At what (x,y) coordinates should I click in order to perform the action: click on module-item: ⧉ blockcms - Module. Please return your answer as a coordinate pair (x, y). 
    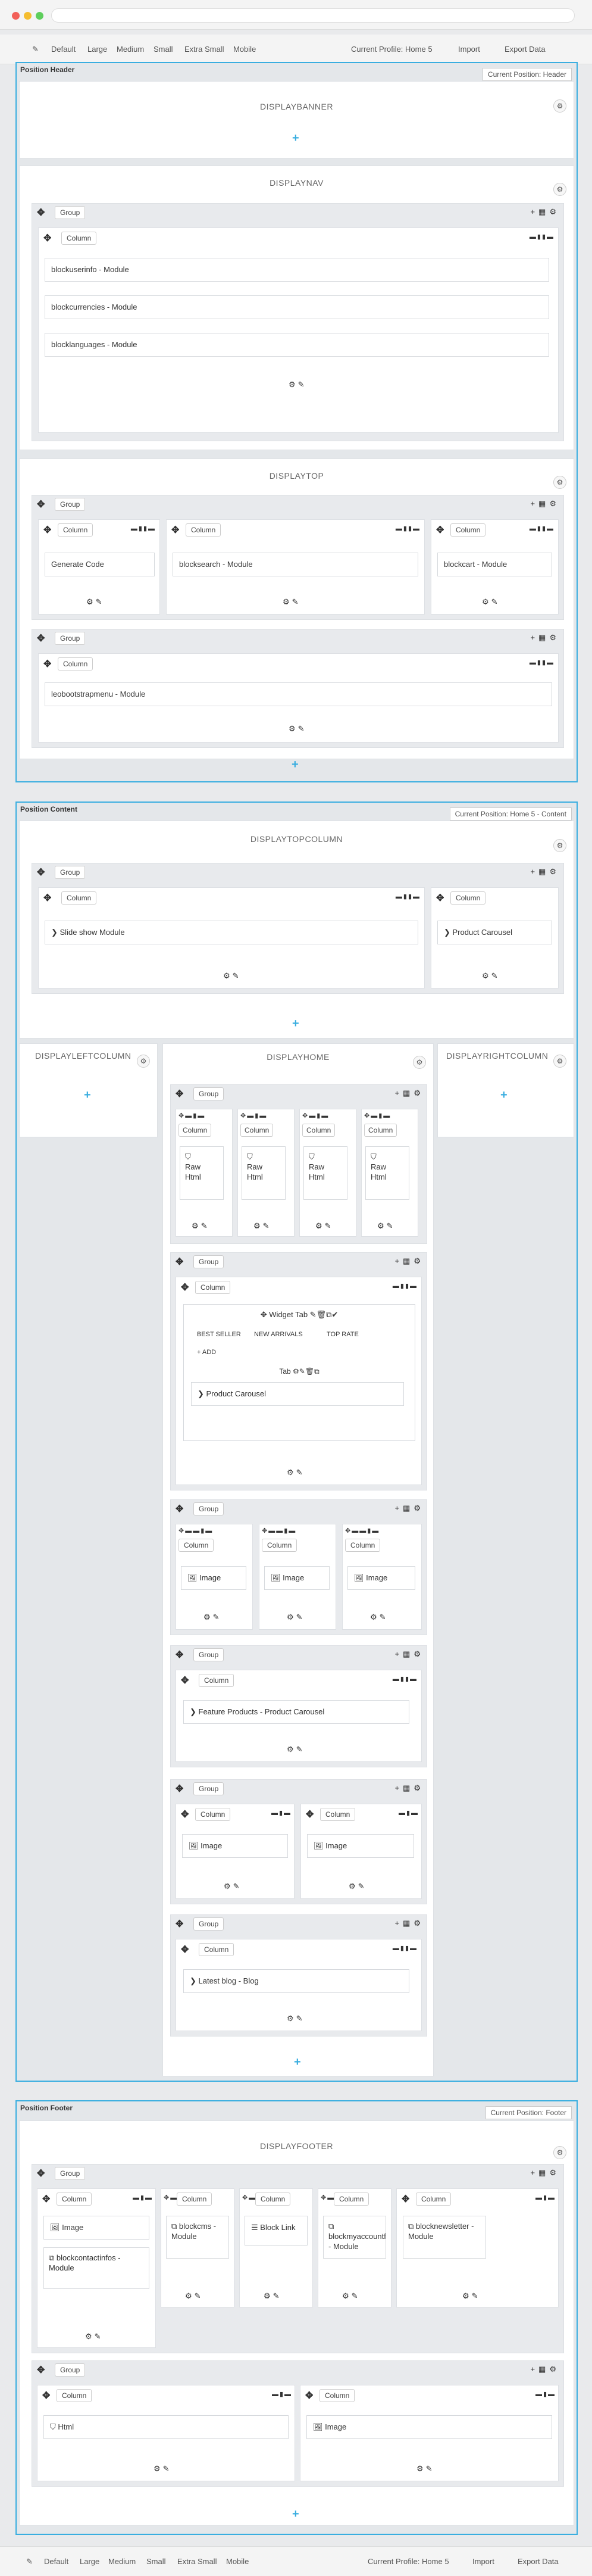
    Looking at the image, I should click on (197, 2238).